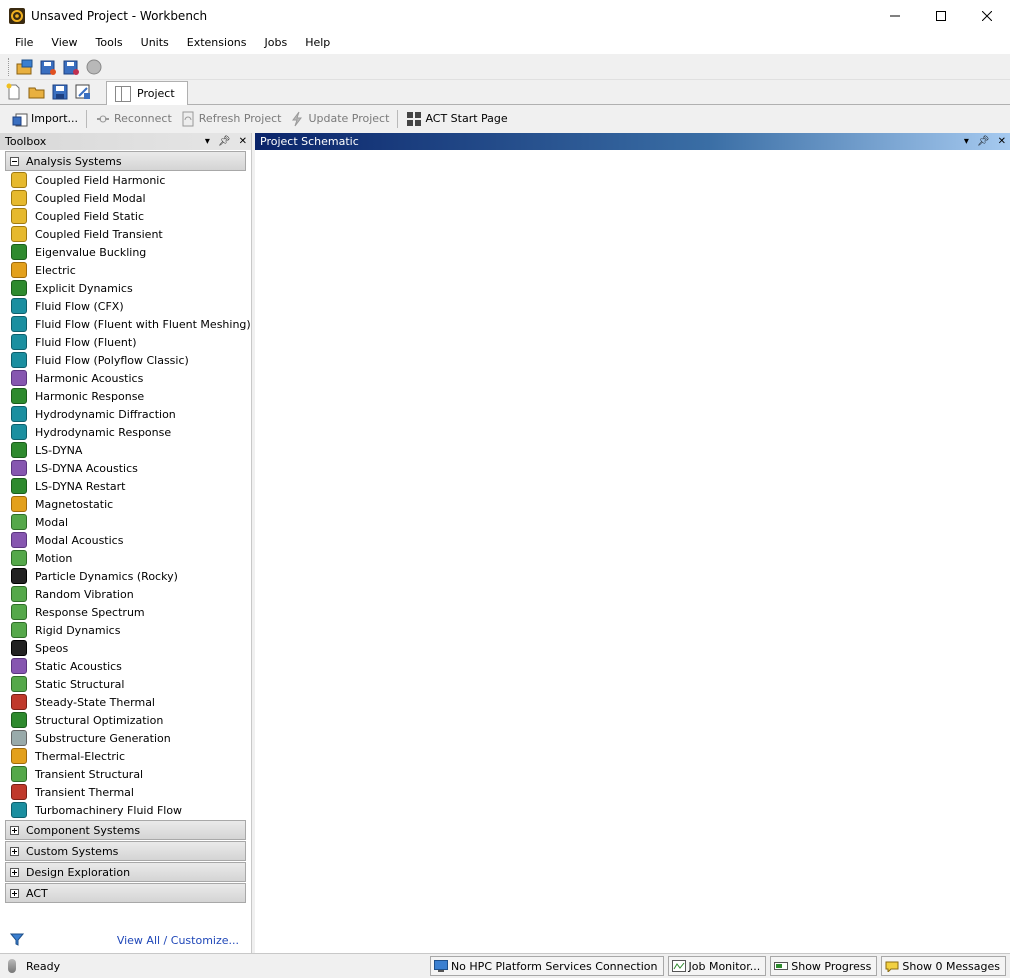 The height and width of the screenshot is (978, 1010). I want to click on toolbox-item-label: Electric, so click(55, 270).